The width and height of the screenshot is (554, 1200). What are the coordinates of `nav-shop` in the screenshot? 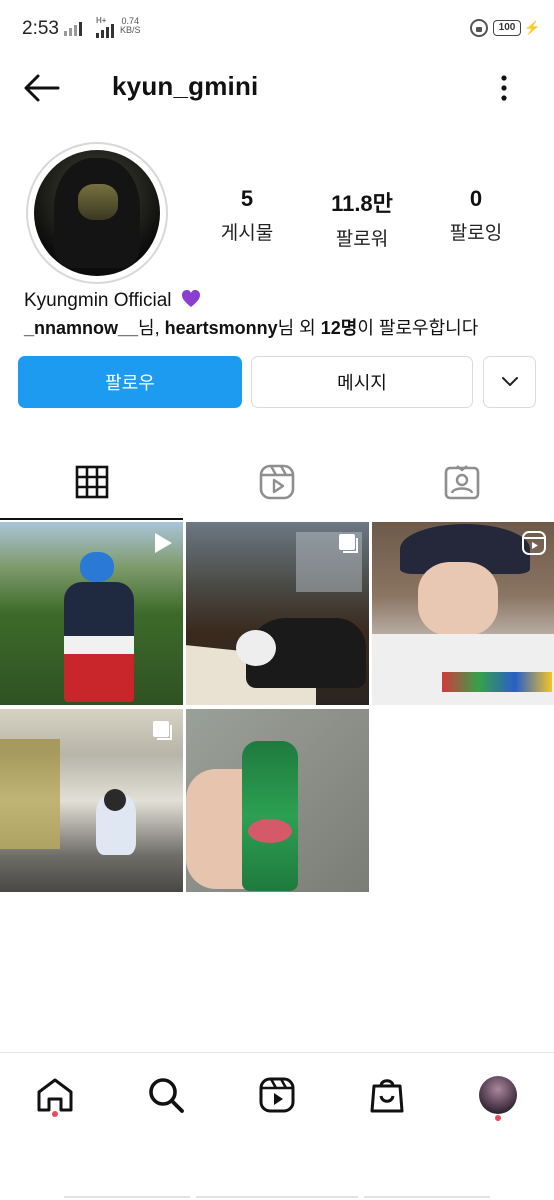 It's located at (387, 1095).